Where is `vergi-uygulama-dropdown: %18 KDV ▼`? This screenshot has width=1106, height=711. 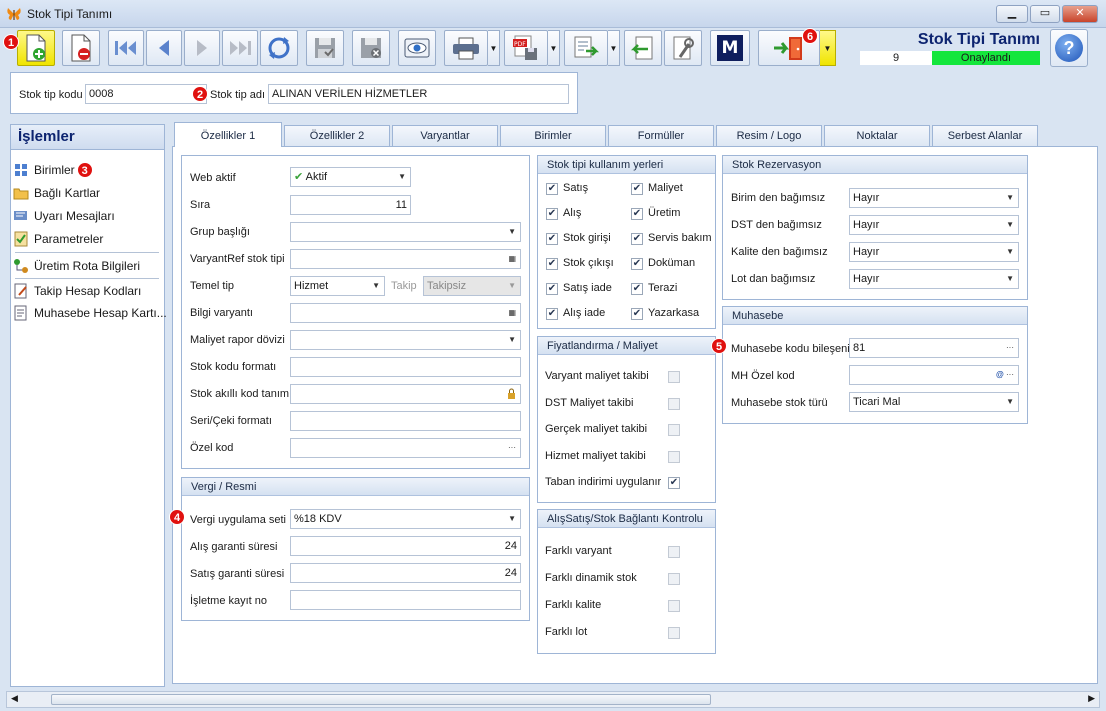
vergi-uygulama-dropdown: %18 KDV ▼ is located at coordinates (405, 519).